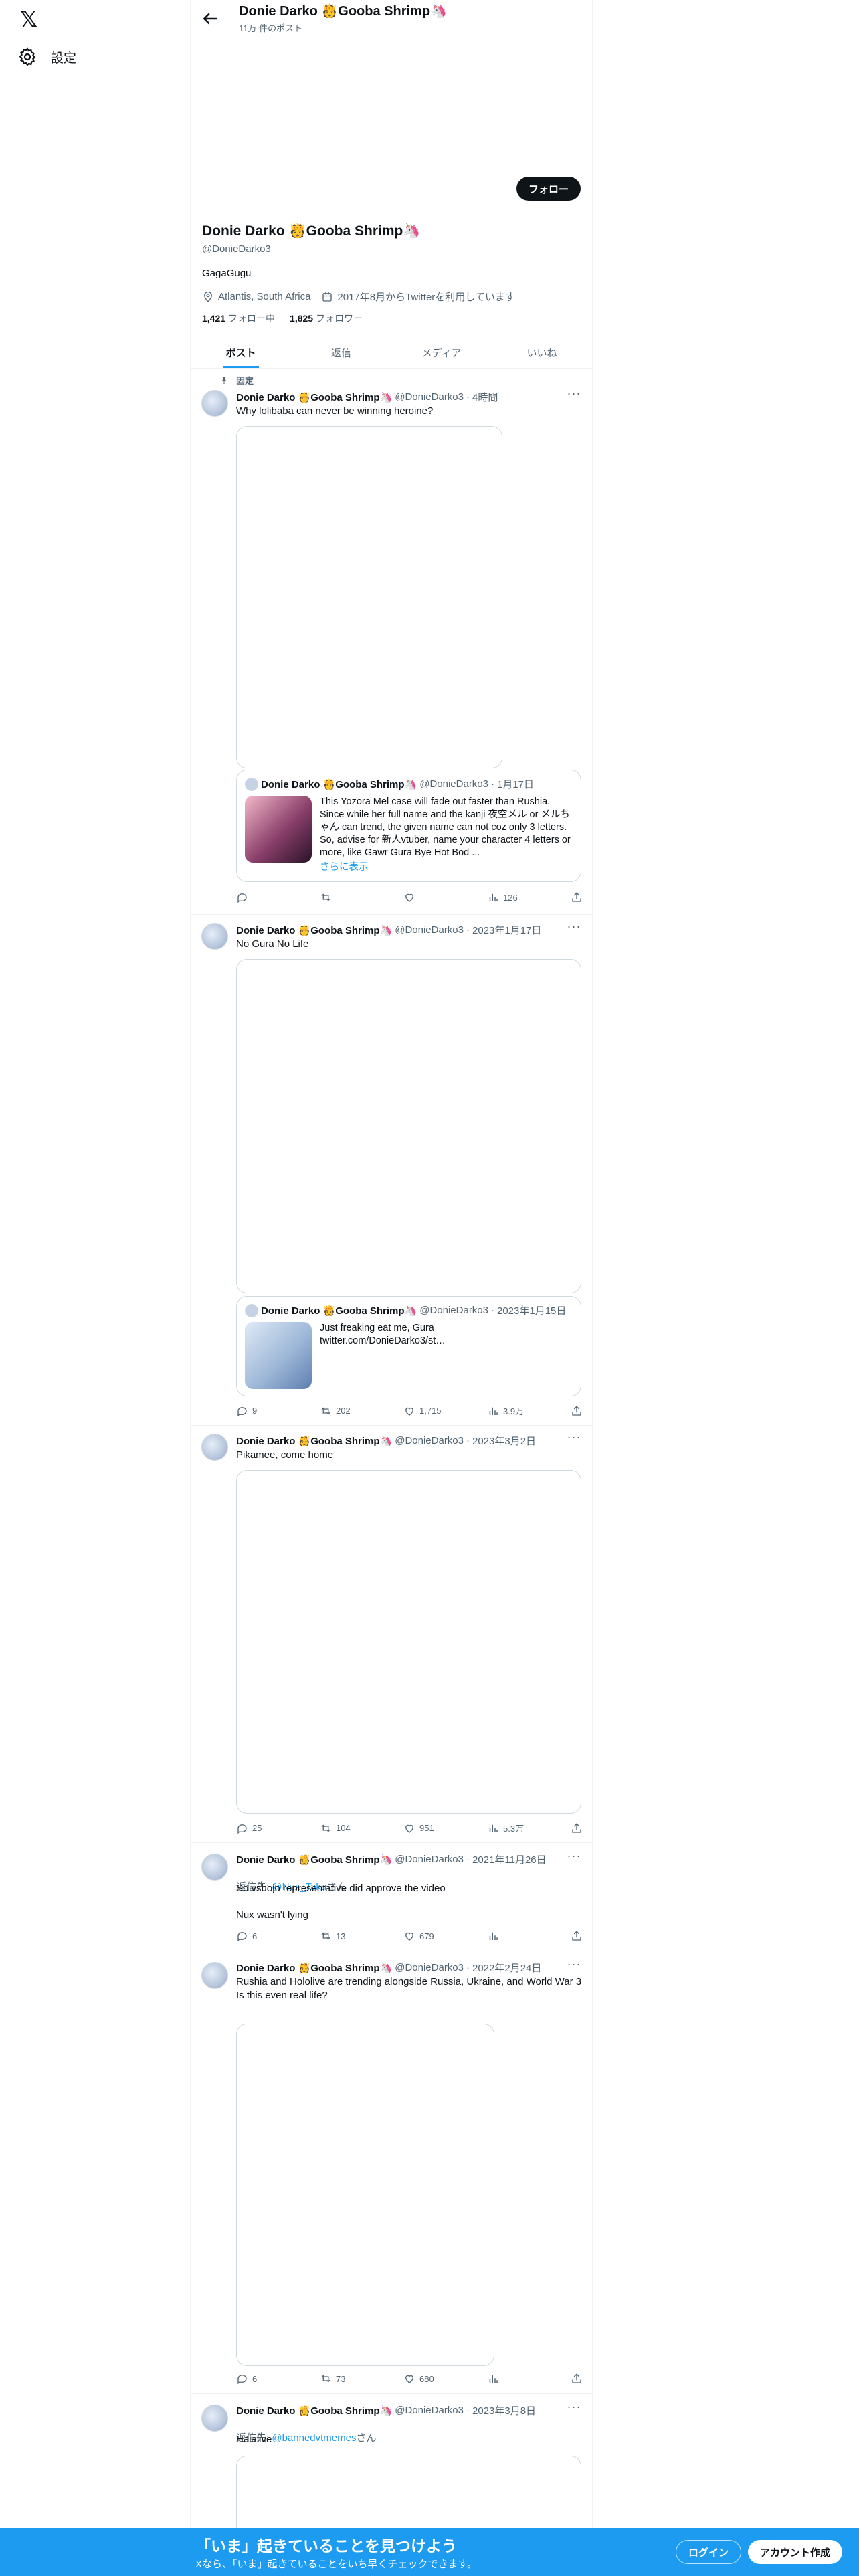  Describe the element at coordinates (709, 2552) in the screenshot. I see `login-button: ログイン` at that location.